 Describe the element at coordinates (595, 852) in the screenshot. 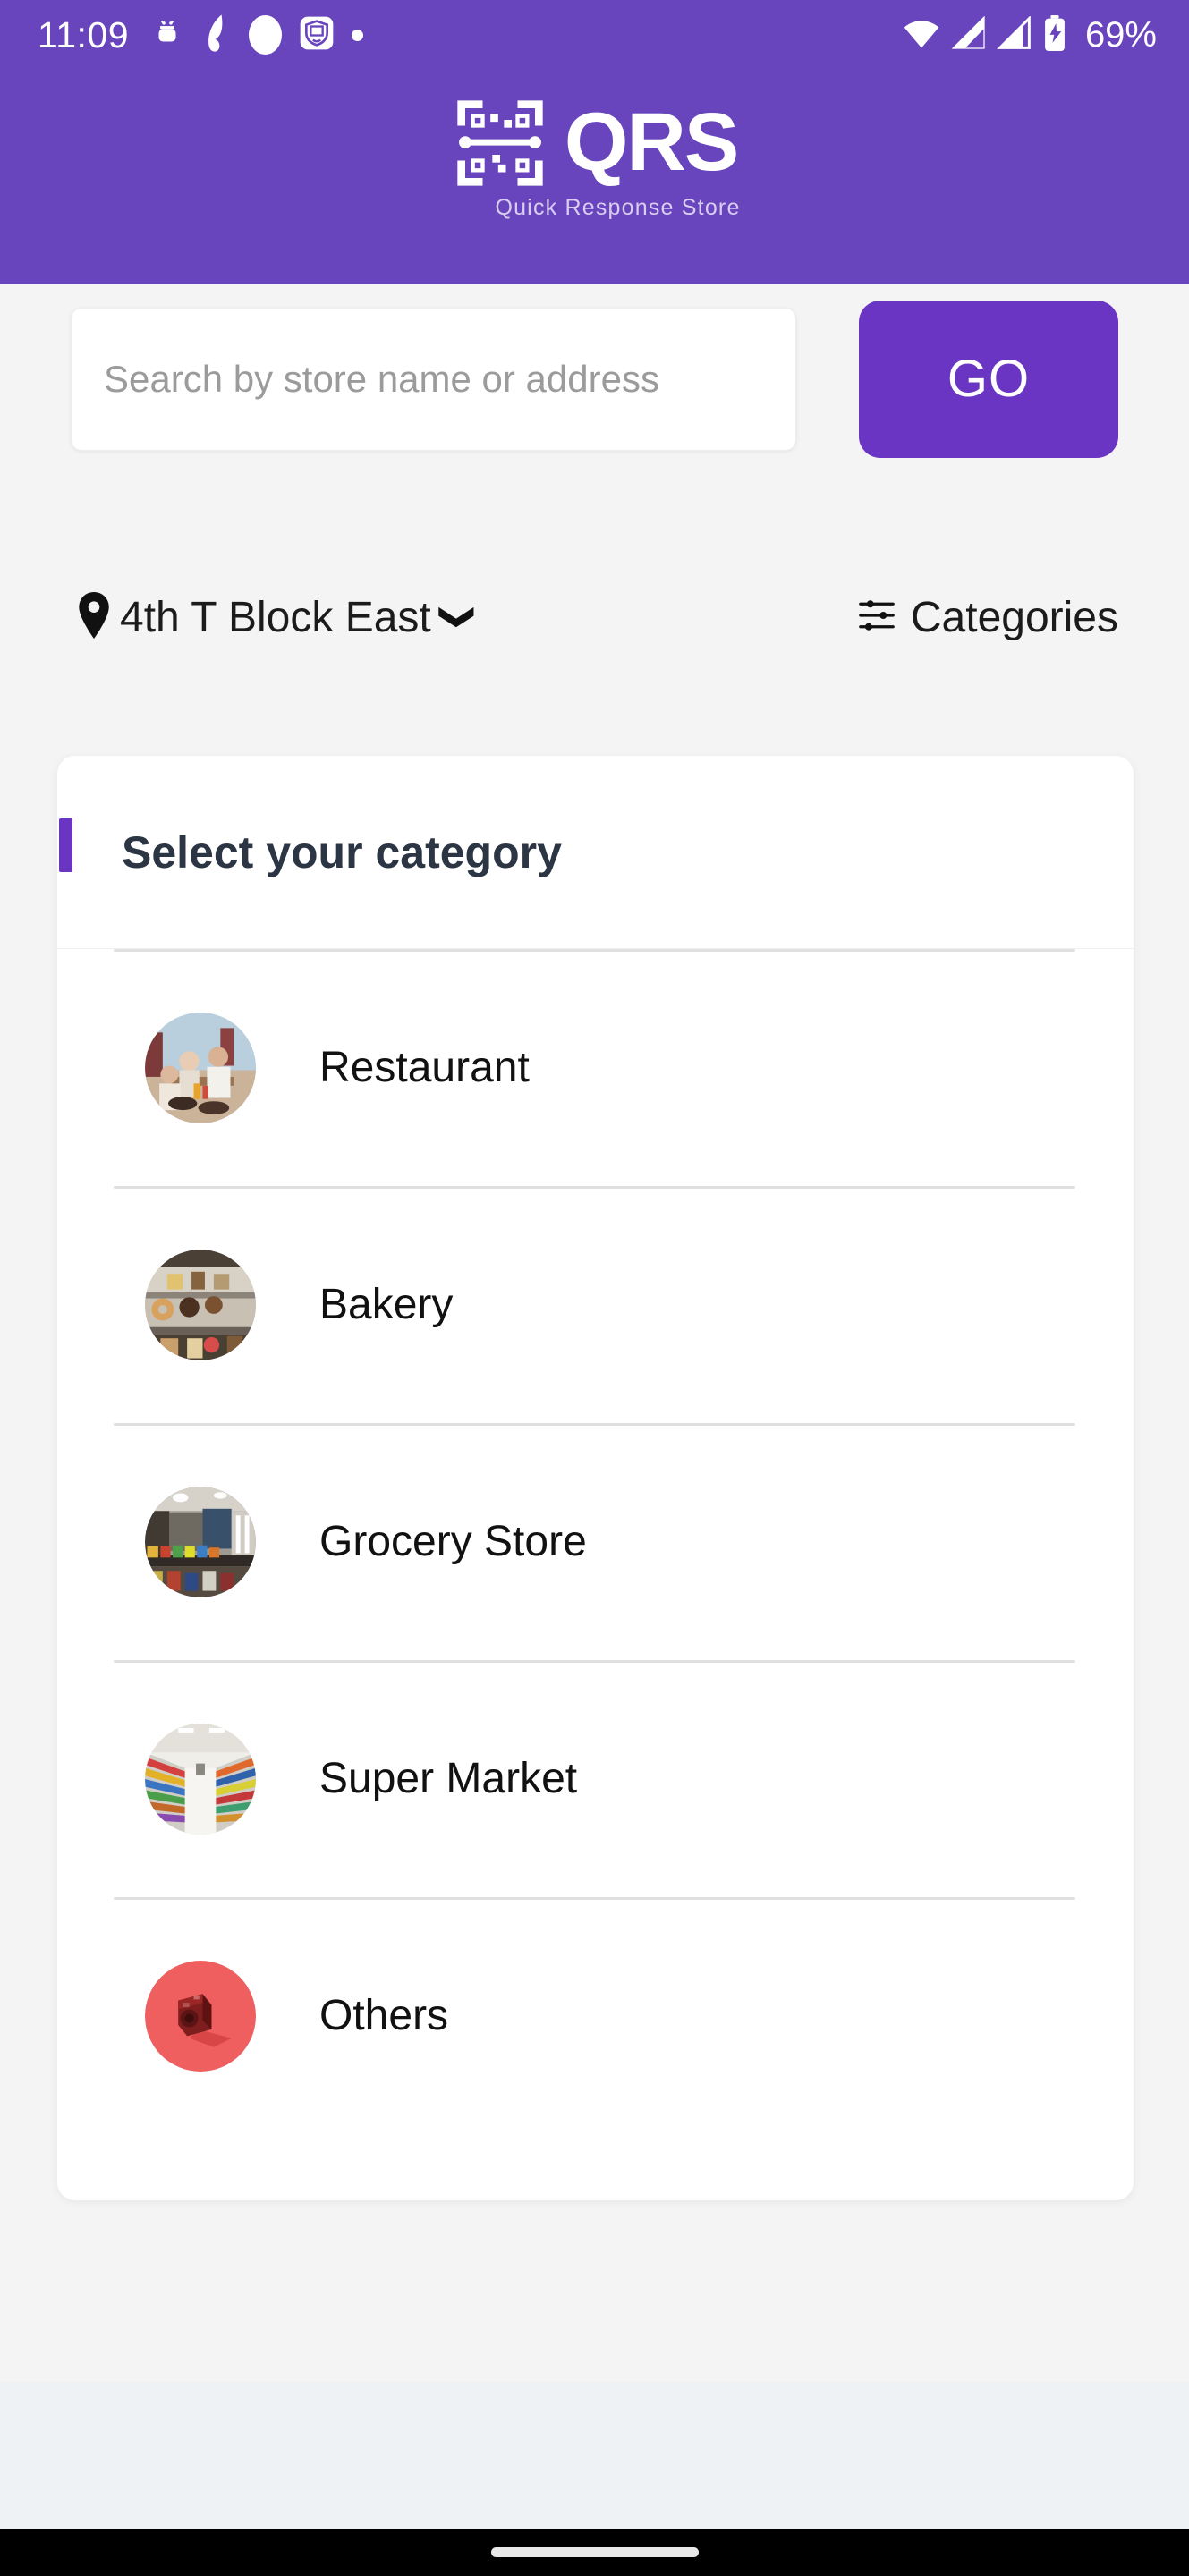

I see `category-card-header: Select your category` at that location.